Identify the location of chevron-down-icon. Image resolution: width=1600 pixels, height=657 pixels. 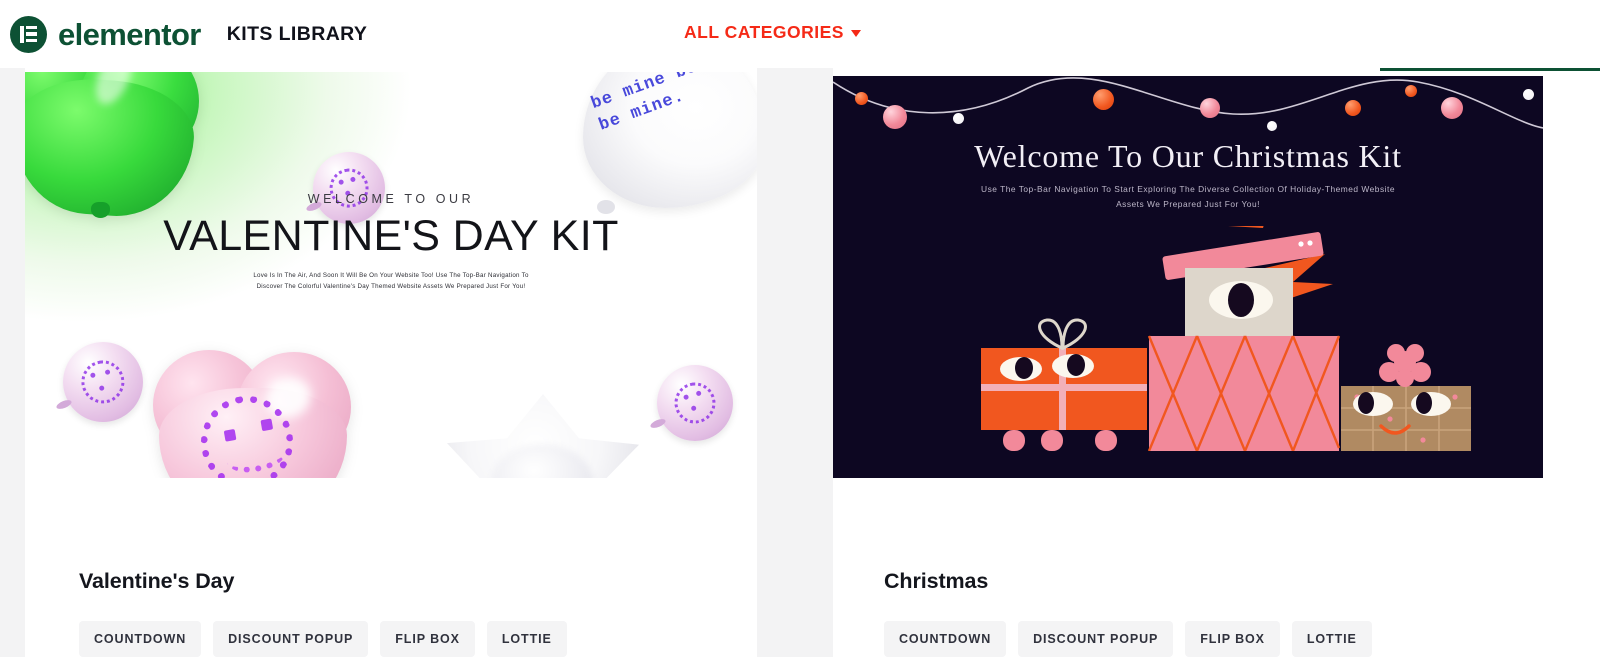
(855, 33).